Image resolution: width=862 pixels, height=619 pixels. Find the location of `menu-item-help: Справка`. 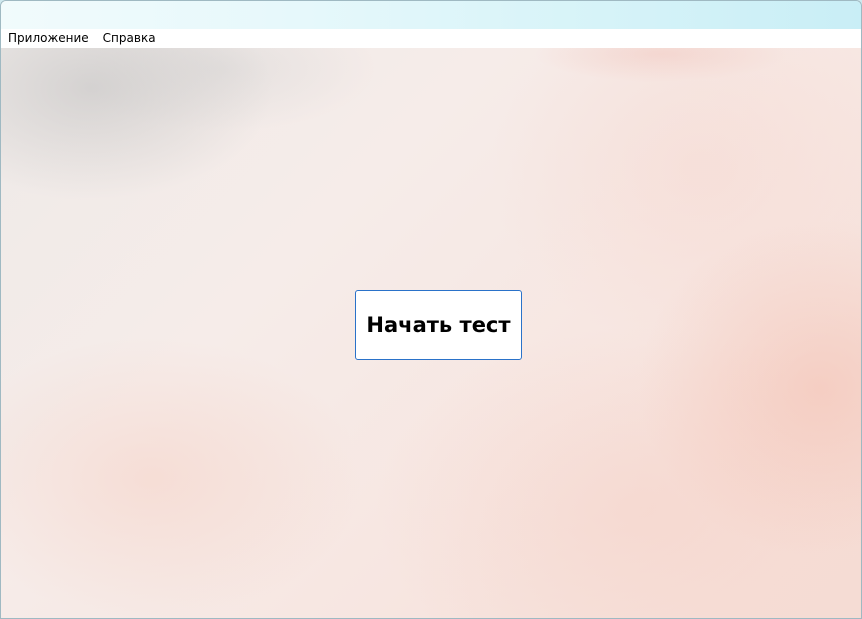

menu-item-help: Справка is located at coordinates (129, 38).